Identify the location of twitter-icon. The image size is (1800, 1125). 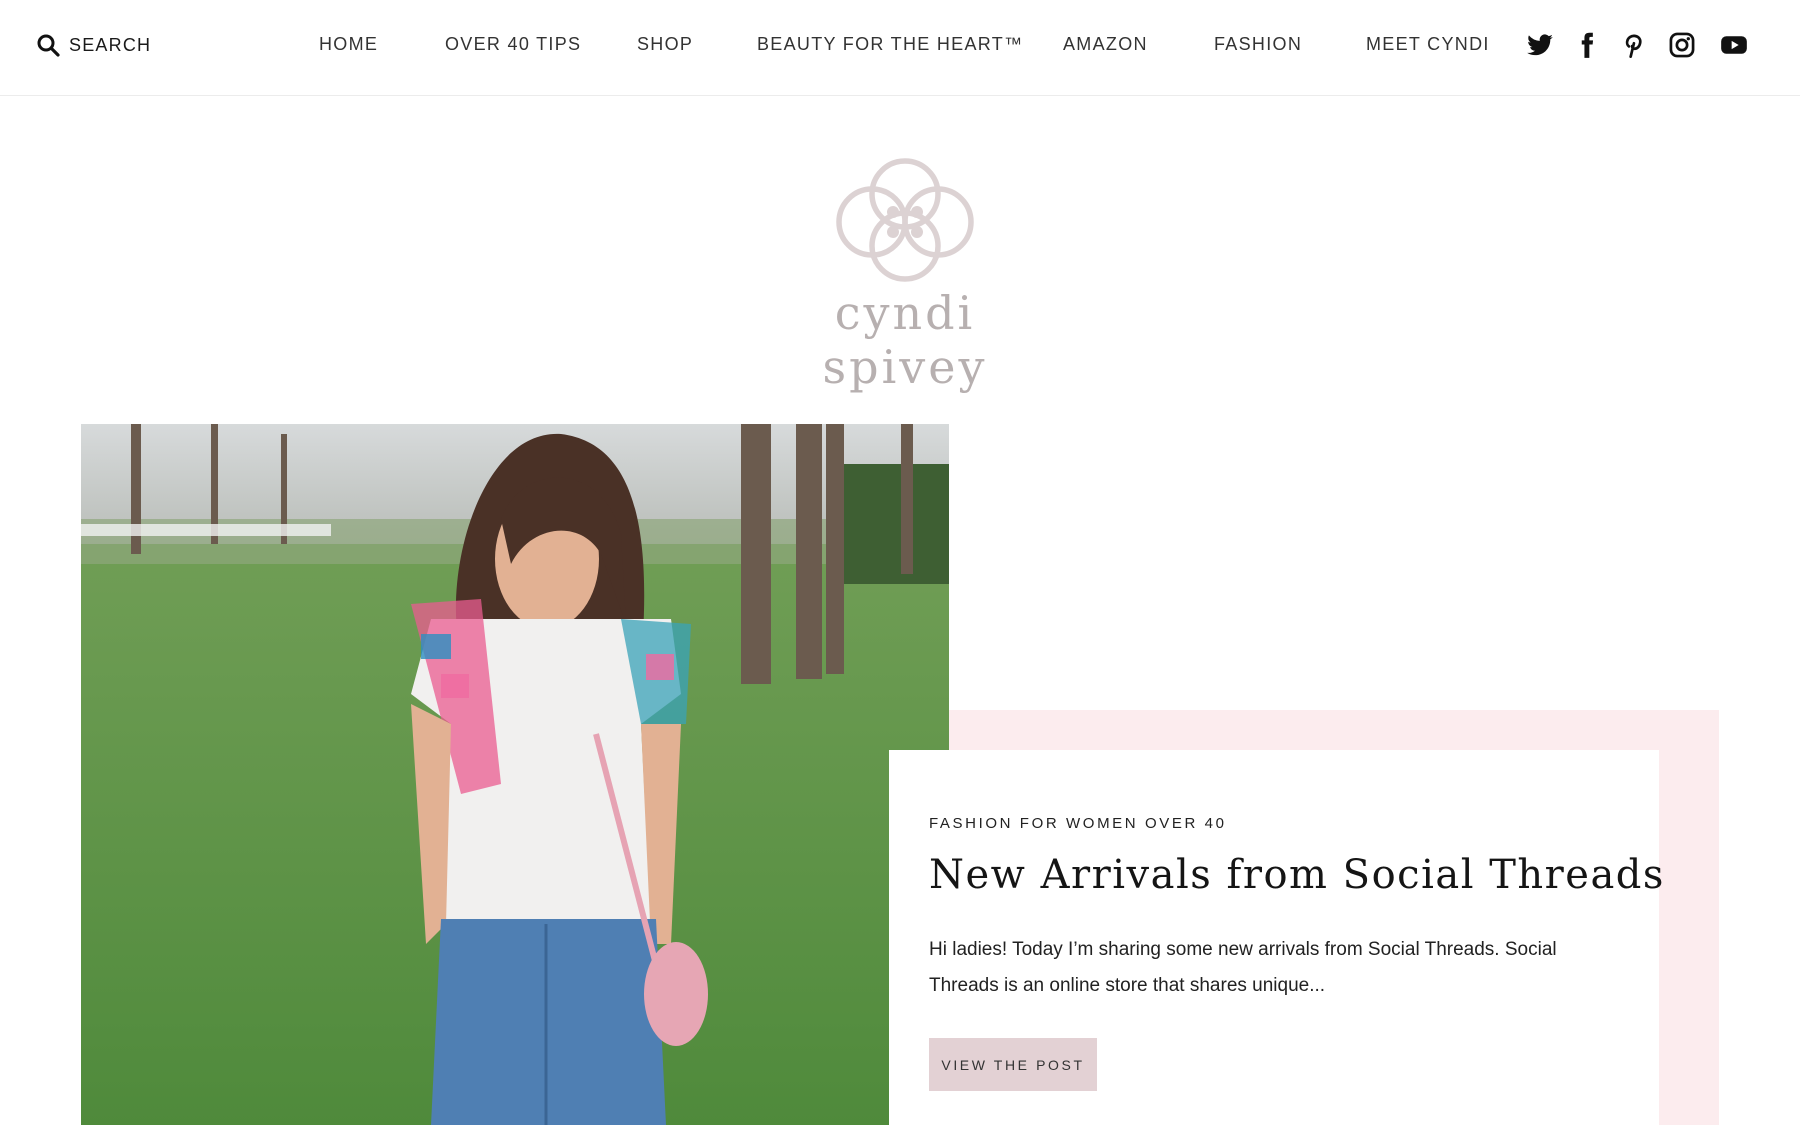
(1540, 45).